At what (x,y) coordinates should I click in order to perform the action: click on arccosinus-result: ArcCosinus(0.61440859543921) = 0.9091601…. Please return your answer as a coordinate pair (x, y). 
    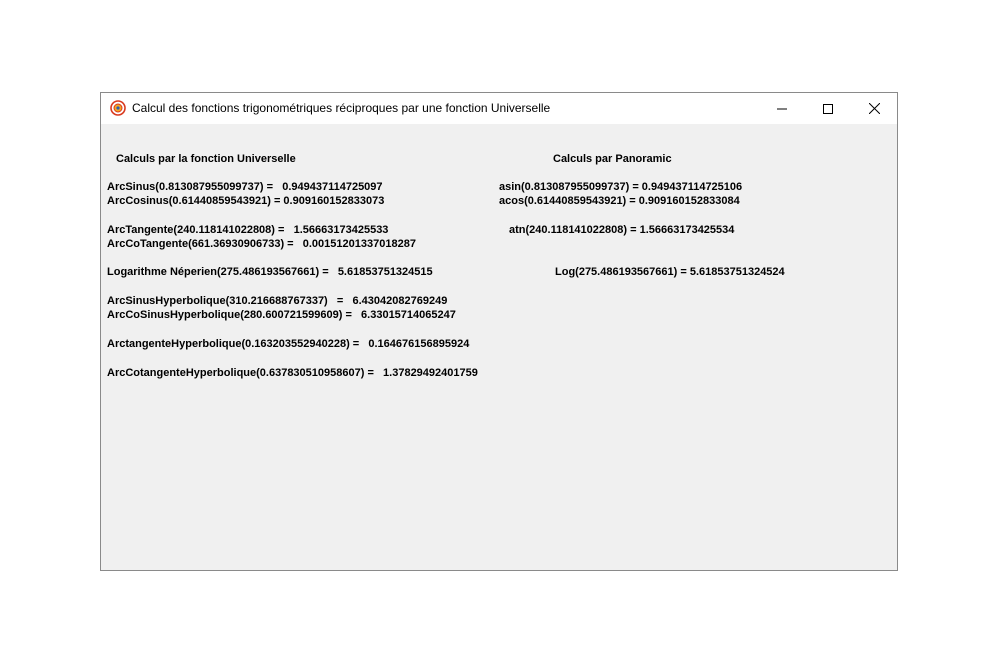
    Looking at the image, I should click on (246, 201).